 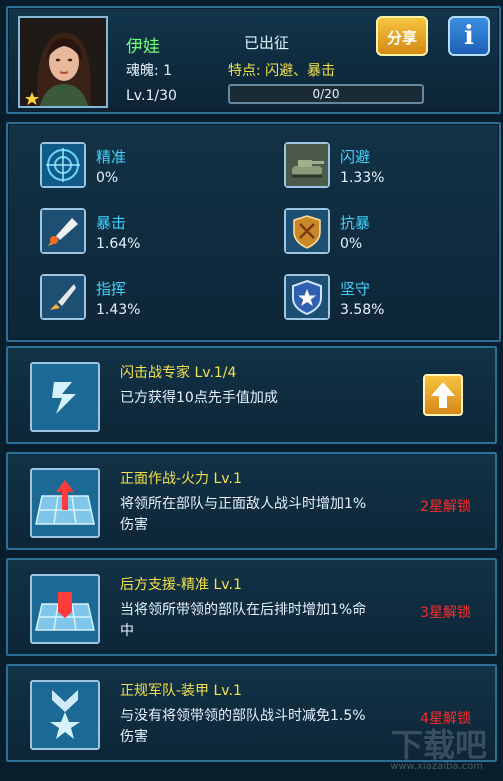 What do you see at coordinates (150, 300) in the screenshot?
I see `stat-command: 指挥 1.43%` at bounding box center [150, 300].